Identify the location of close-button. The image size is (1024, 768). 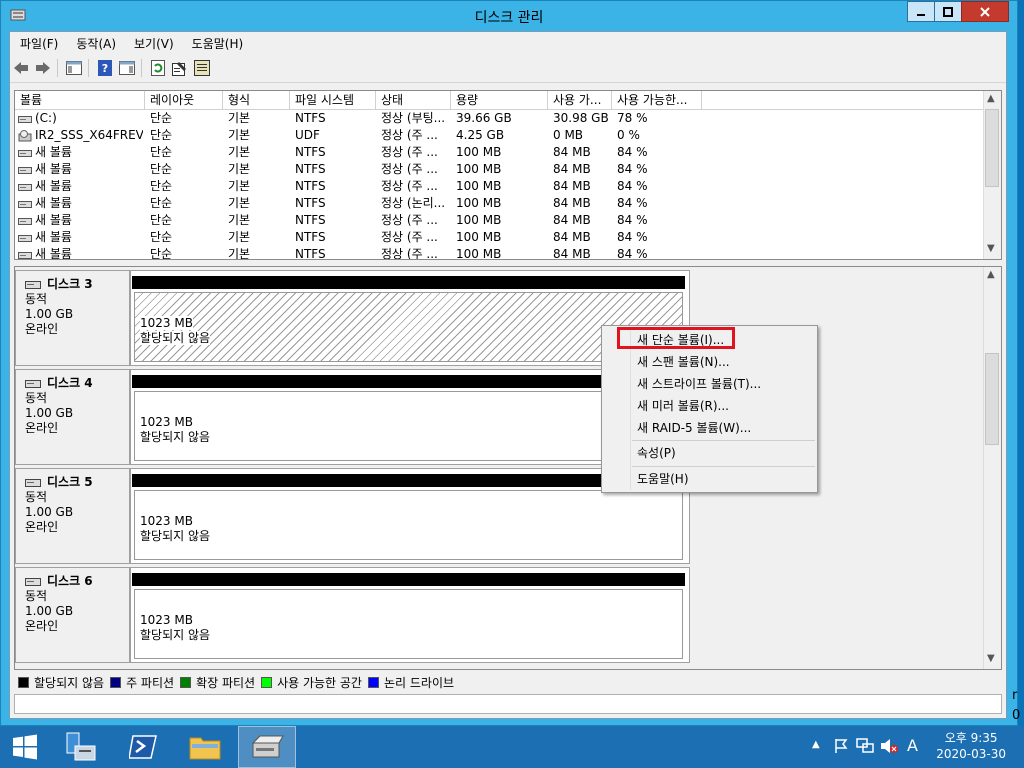
(985, 11).